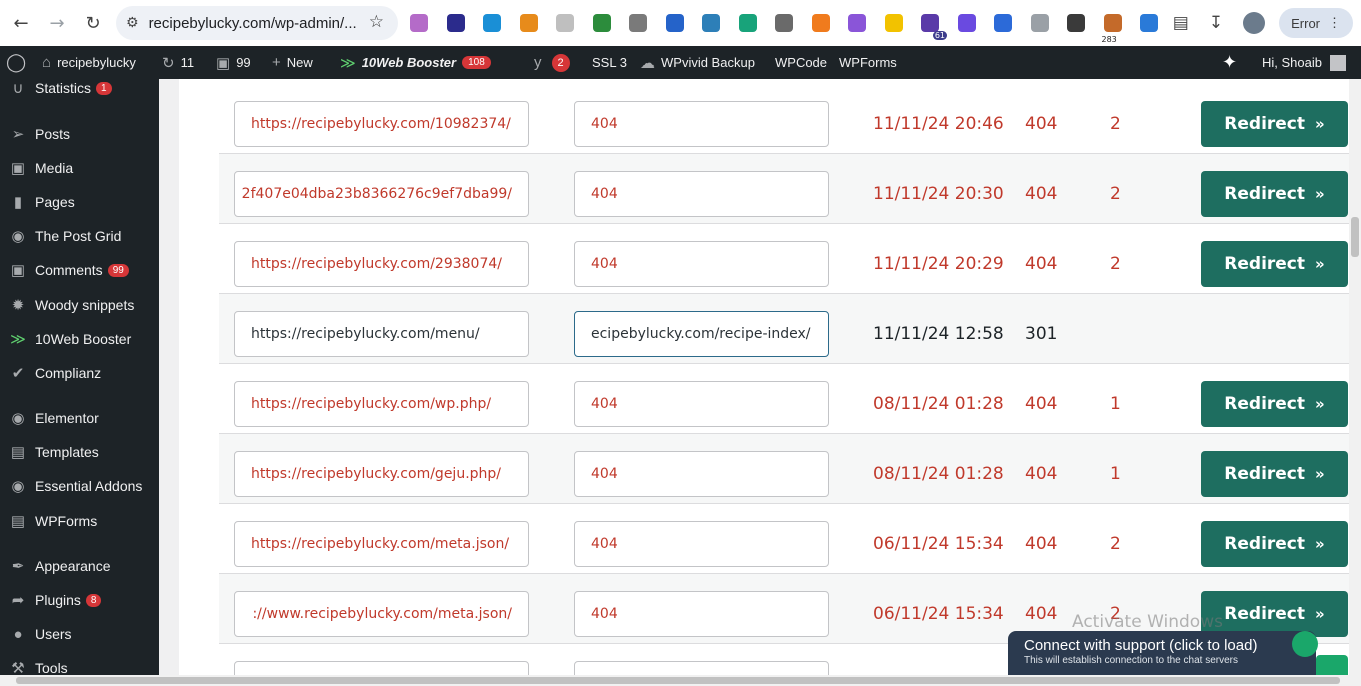 The height and width of the screenshot is (686, 1361). I want to click on ext-o-icon: 61, so click(934, 27).